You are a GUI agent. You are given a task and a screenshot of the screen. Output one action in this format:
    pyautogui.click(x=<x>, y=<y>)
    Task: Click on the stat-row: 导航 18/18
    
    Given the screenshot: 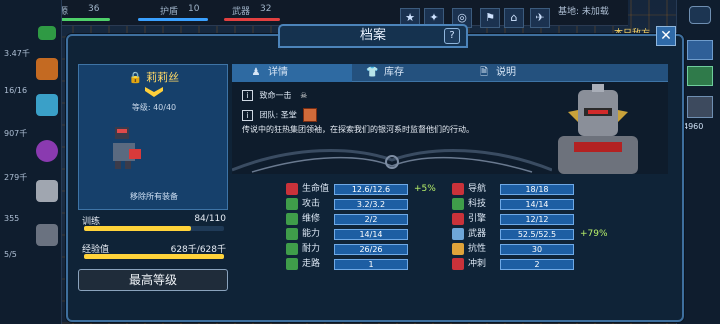 What is the action you would take?
    pyautogui.click(x=542, y=189)
    